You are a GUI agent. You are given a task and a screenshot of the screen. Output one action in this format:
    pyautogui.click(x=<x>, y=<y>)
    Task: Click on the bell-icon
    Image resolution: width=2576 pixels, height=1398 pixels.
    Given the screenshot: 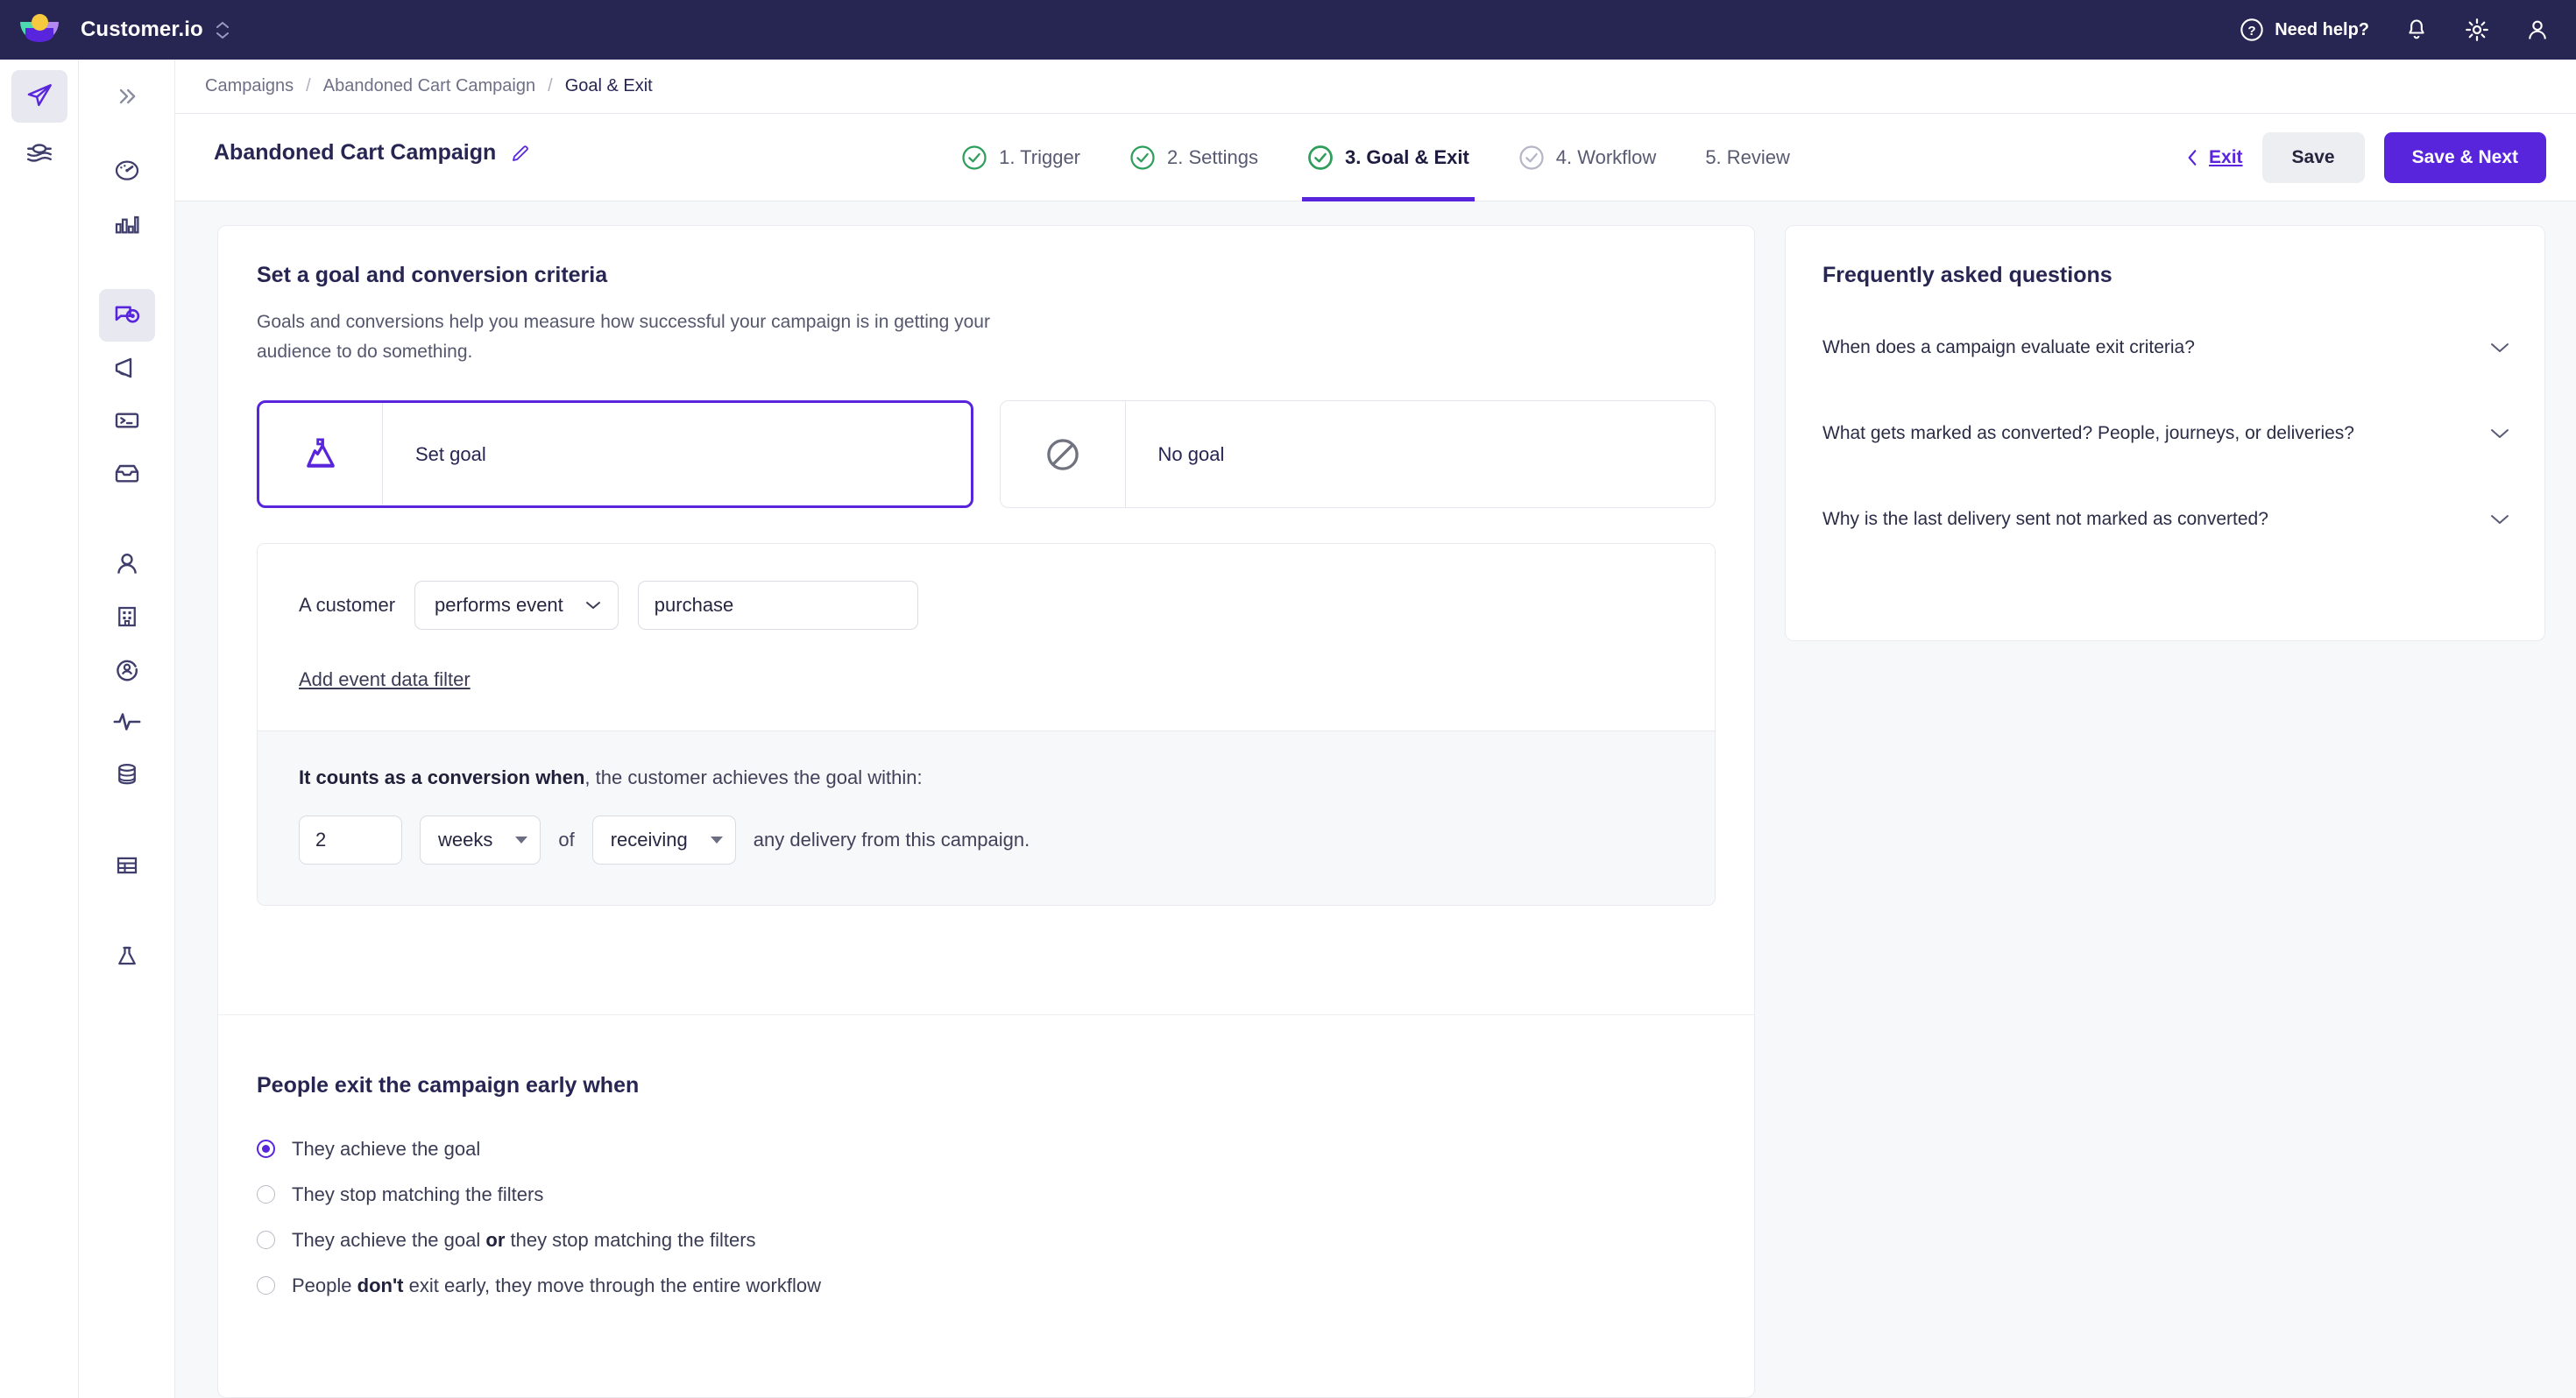 What is the action you would take?
    pyautogui.click(x=2416, y=30)
    